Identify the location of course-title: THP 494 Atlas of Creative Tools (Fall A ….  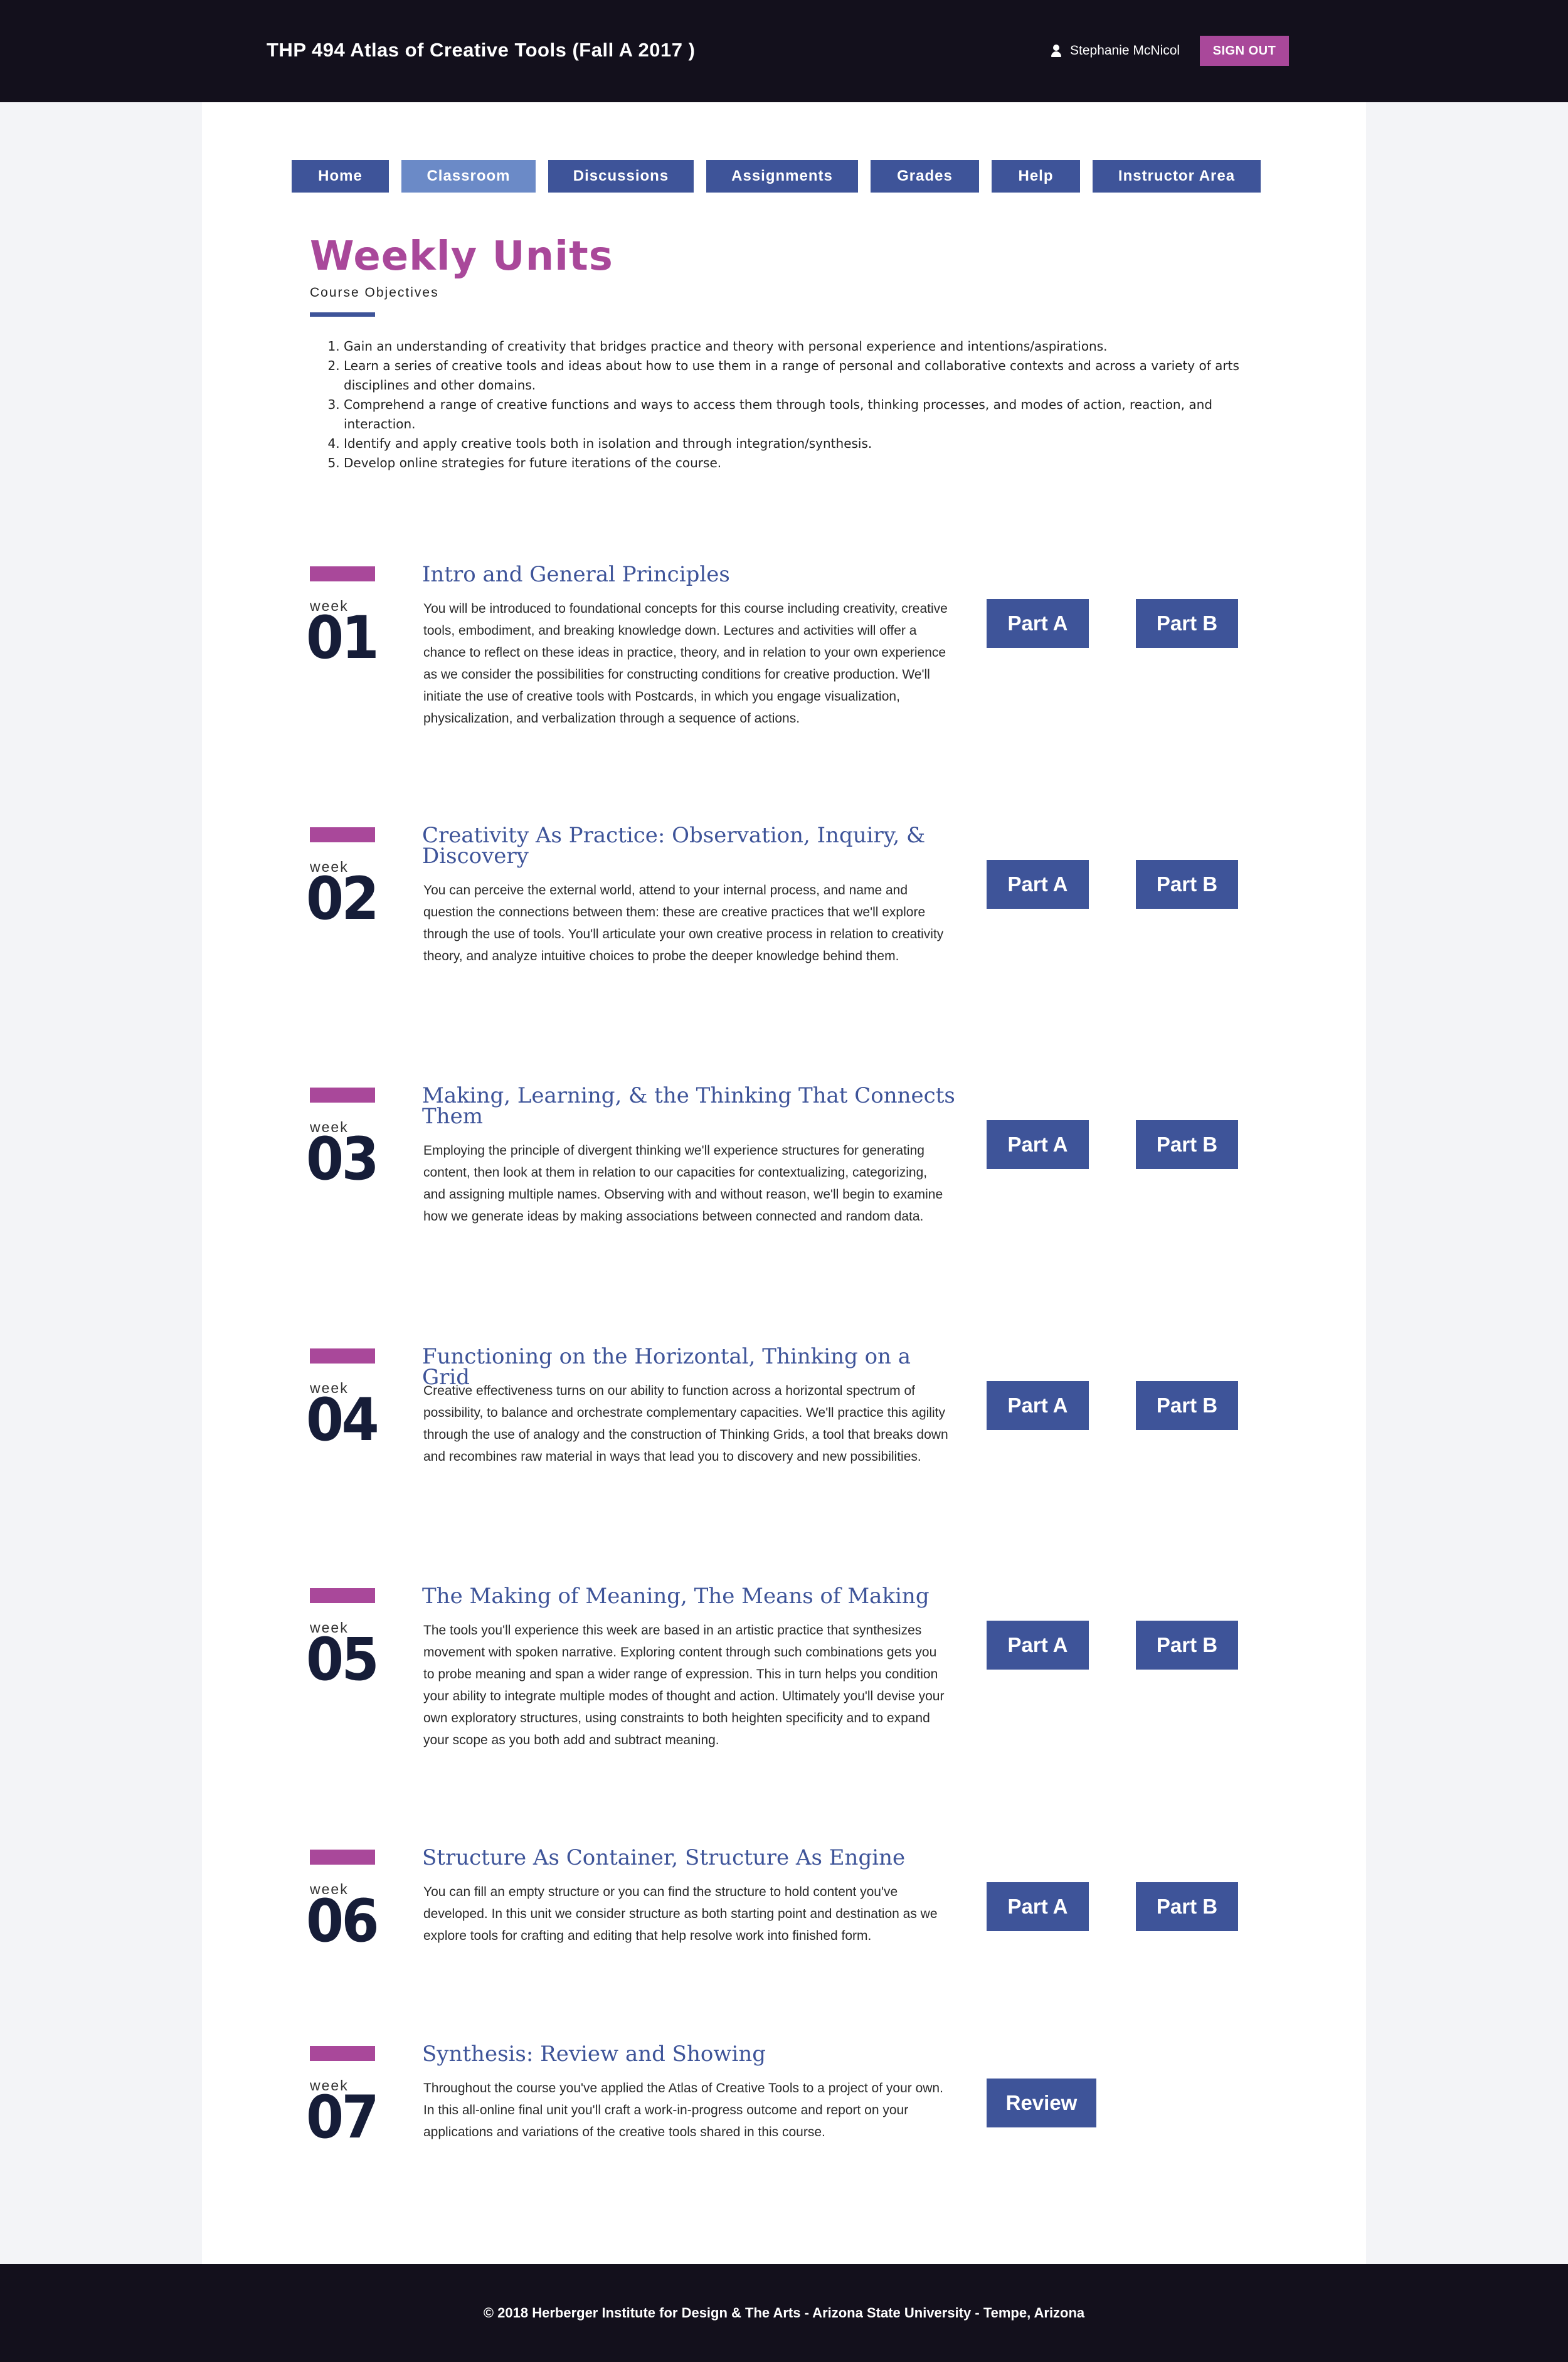
(481, 50).